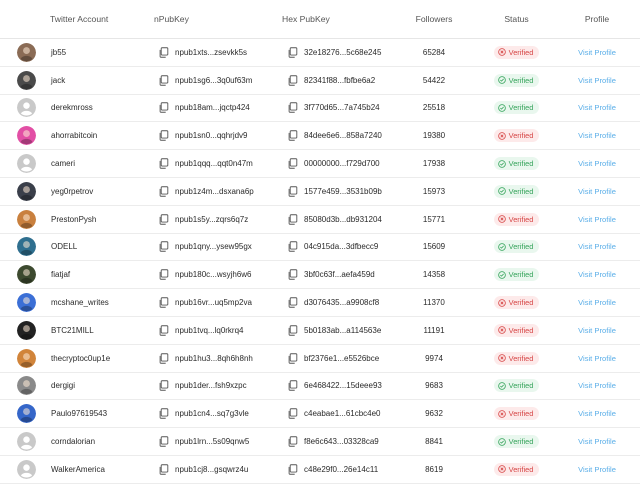 This screenshot has height=484, width=640. Describe the element at coordinates (434, 275) in the screenshot. I see `followers-count: 14358` at that location.